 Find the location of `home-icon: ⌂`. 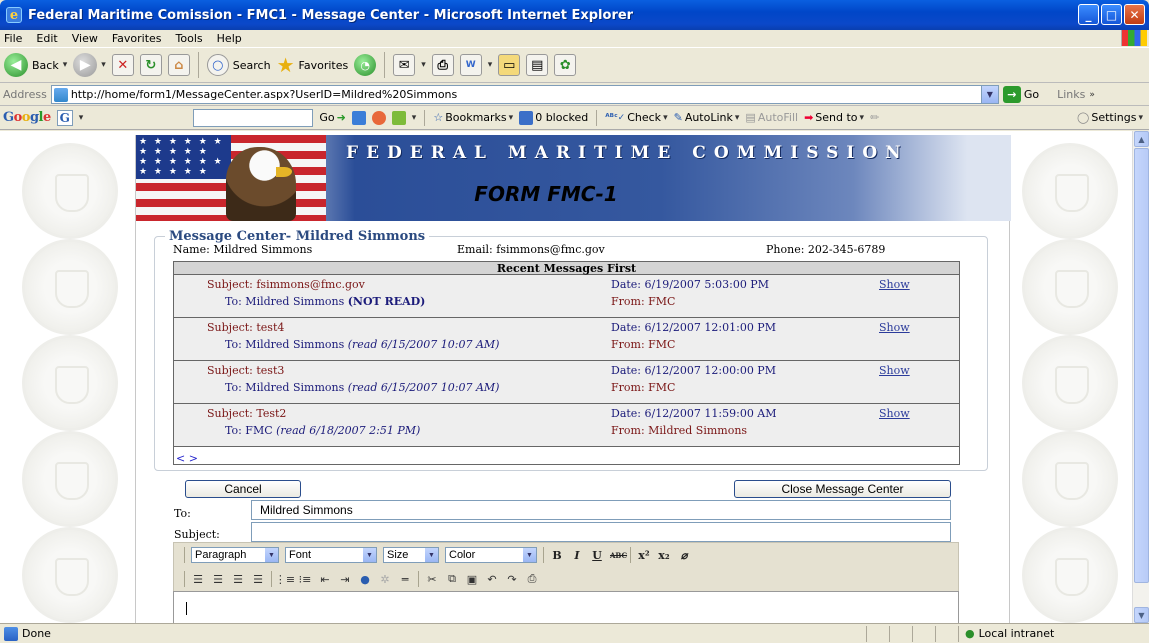

home-icon: ⌂ is located at coordinates (178, 65).